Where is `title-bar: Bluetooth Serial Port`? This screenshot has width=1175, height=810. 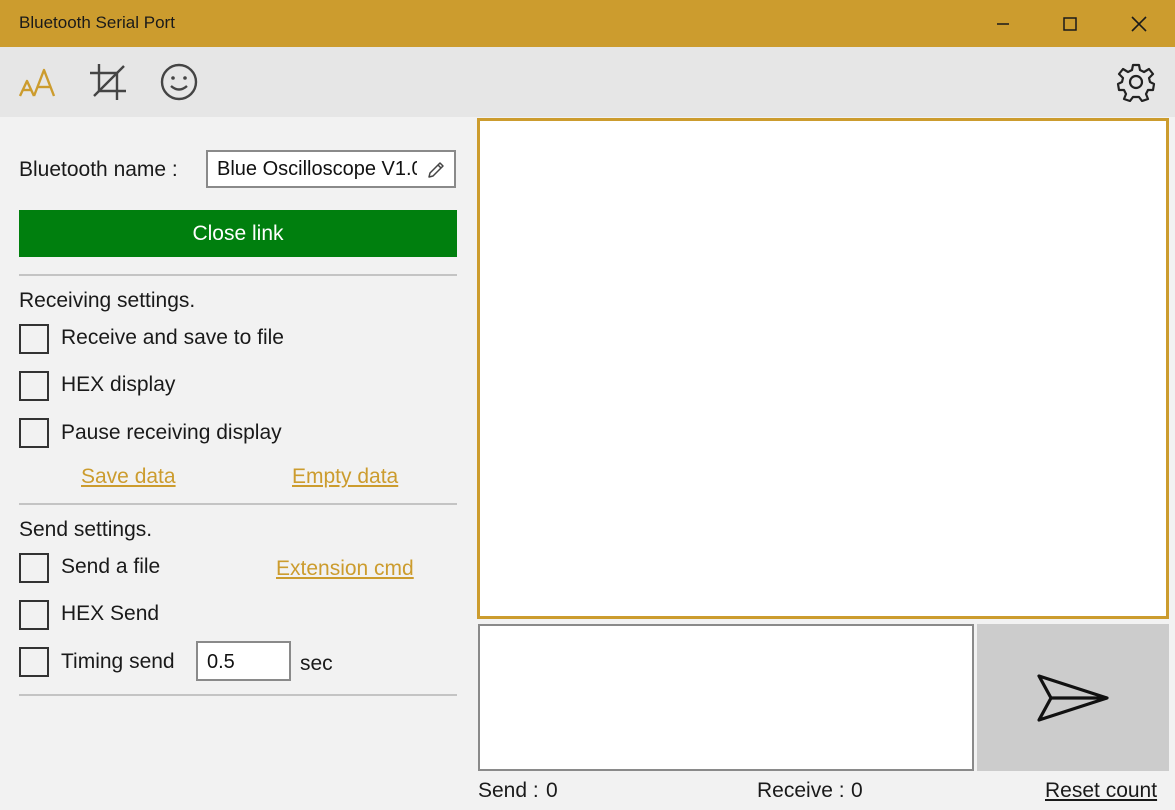 title-bar: Bluetooth Serial Port is located at coordinates (587, 23).